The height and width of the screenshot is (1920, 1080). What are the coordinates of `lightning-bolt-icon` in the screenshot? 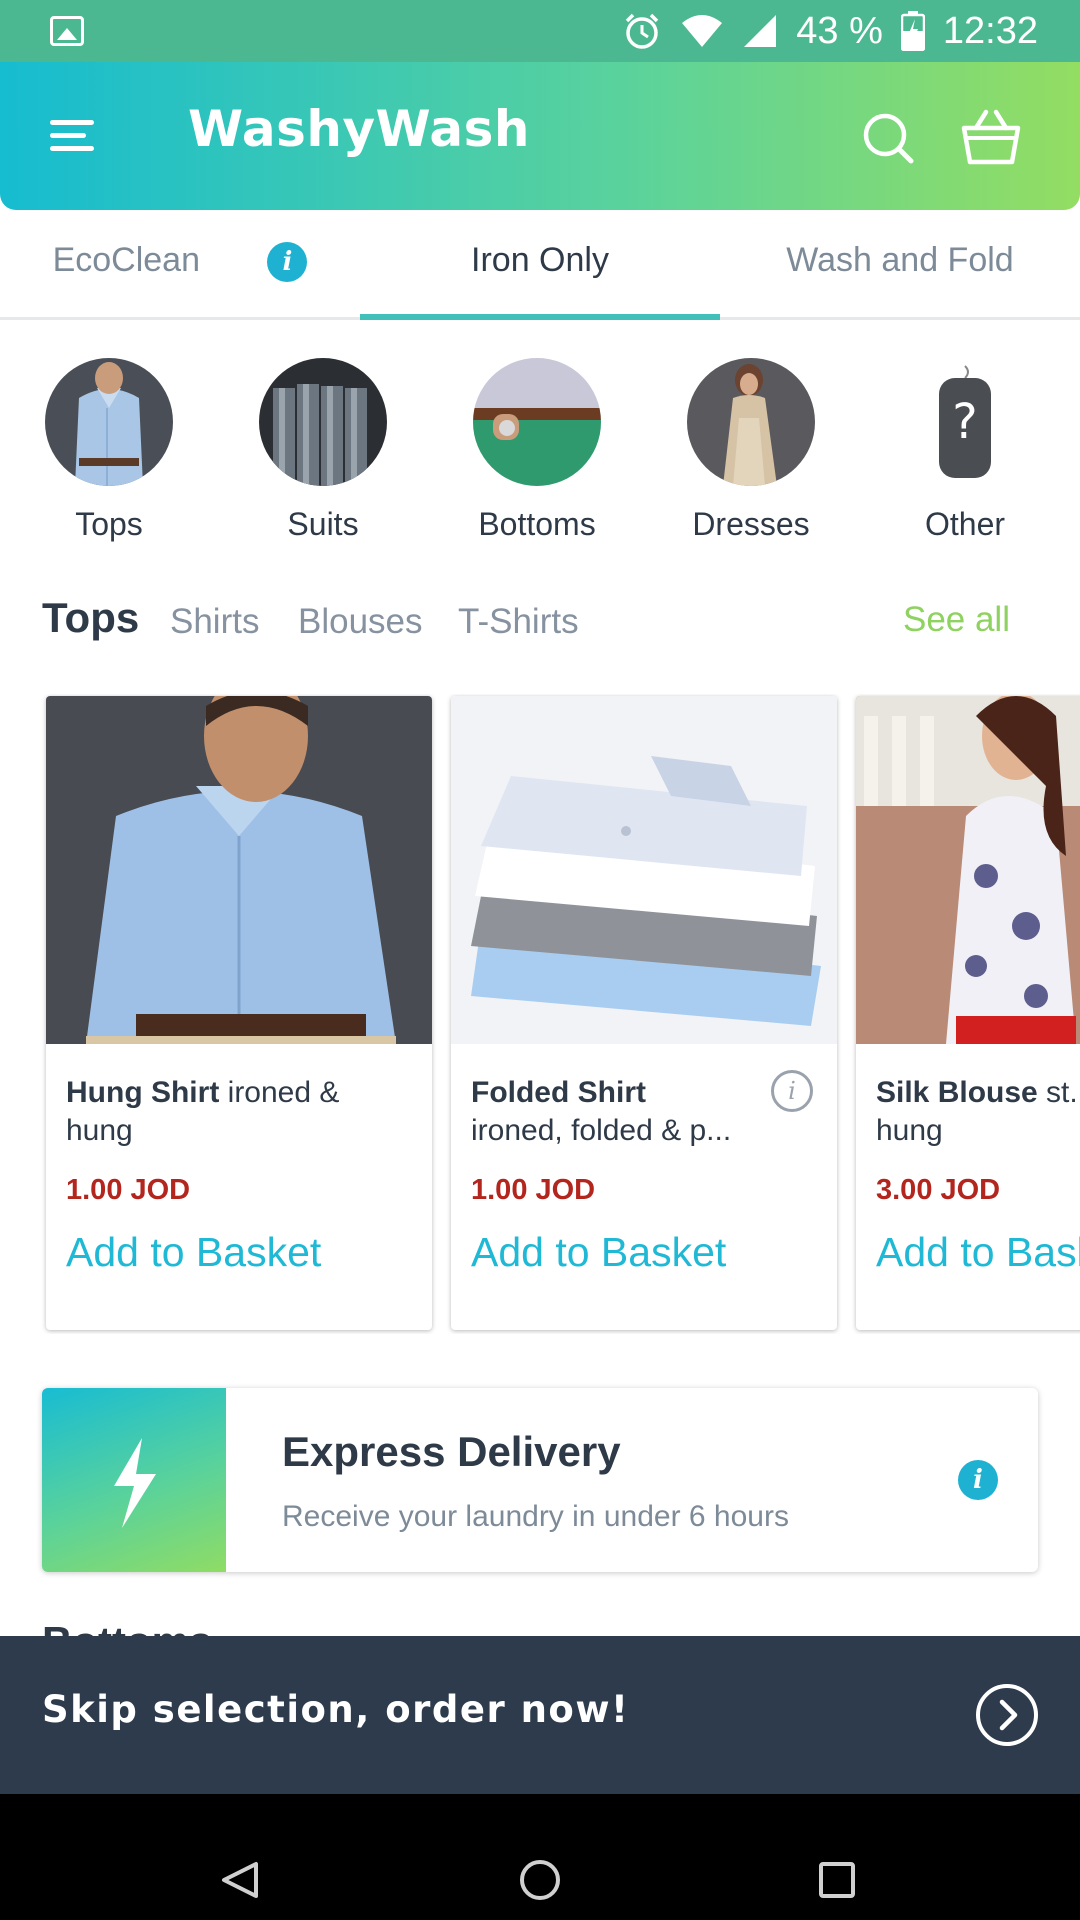 It's located at (134, 1480).